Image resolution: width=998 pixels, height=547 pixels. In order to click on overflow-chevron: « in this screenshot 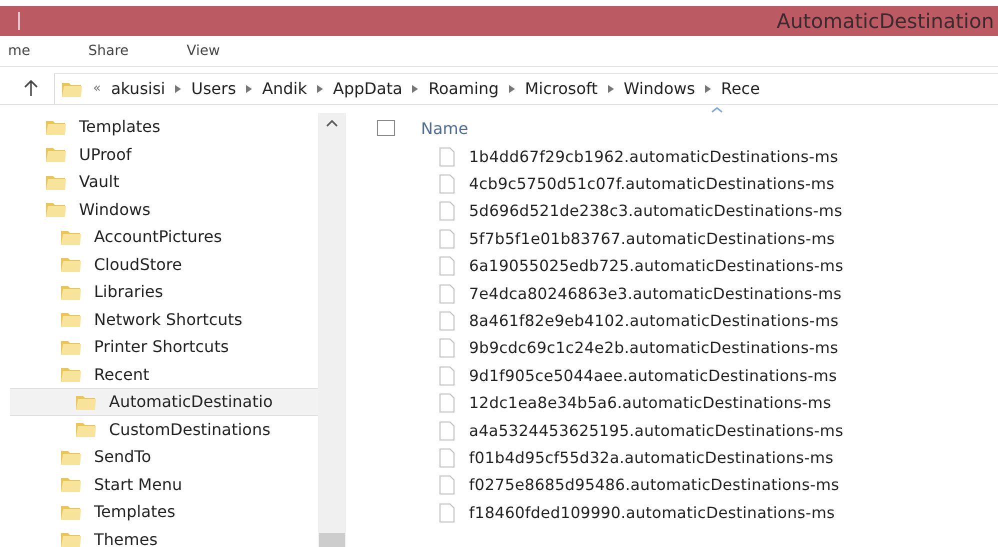, I will do `click(97, 88)`.